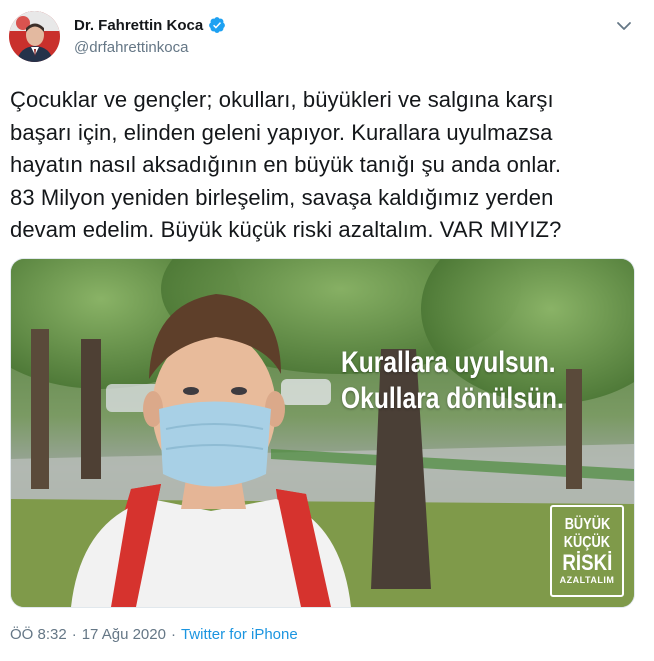 This screenshot has width=654, height=661. Describe the element at coordinates (138, 25) in the screenshot. I see `author-name: Dr. Fahrettin Koca` at that location.